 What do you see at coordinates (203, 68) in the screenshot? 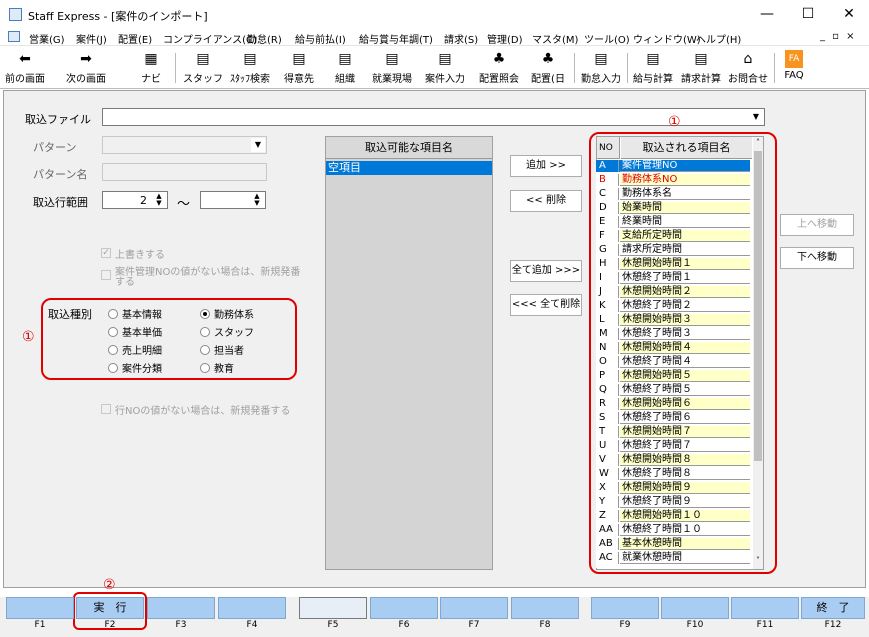
I see `staff-button: ▤ スタッフ` at bounding box center [203, 68].